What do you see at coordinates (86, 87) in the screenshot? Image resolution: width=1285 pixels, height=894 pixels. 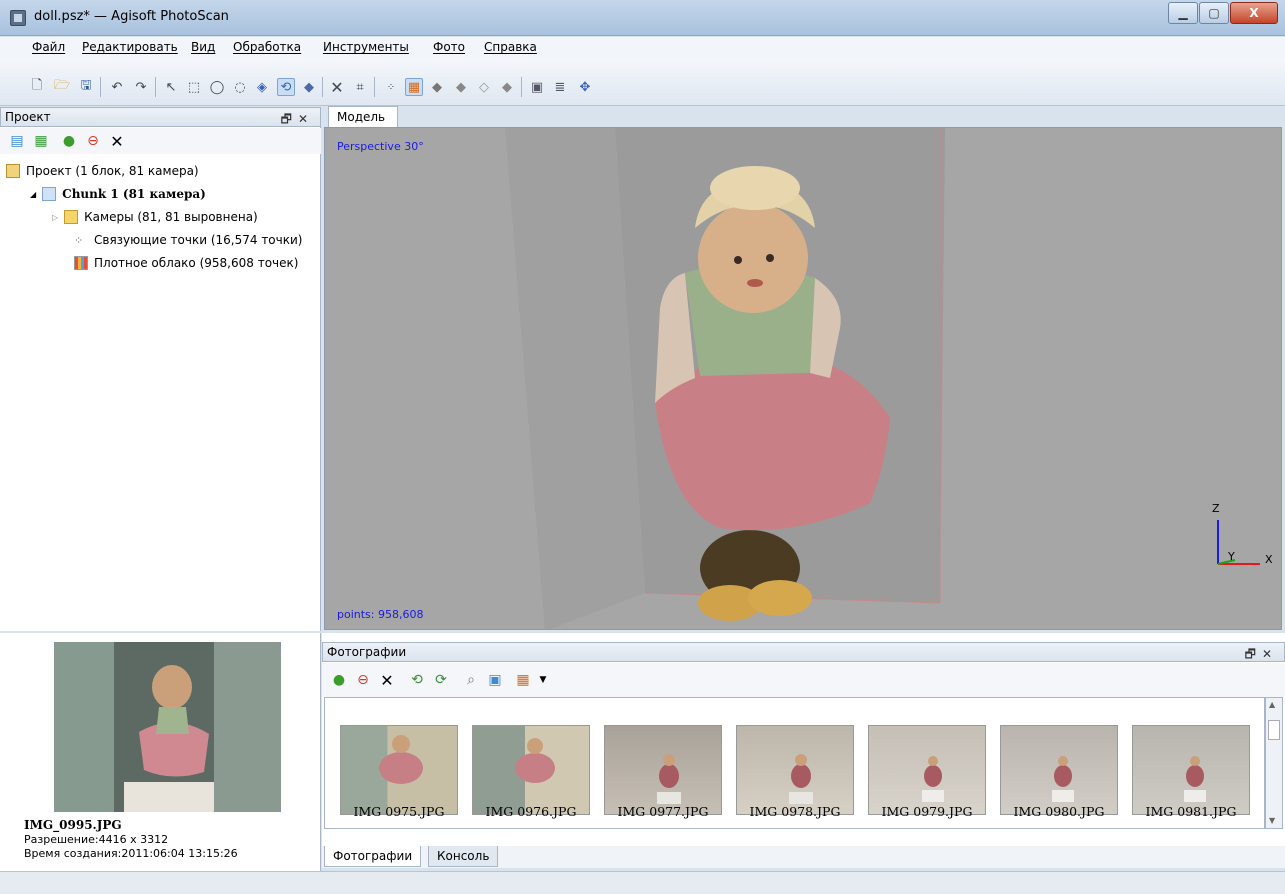 I see `save-icon: 🖫` at bounding box center [86, 87].